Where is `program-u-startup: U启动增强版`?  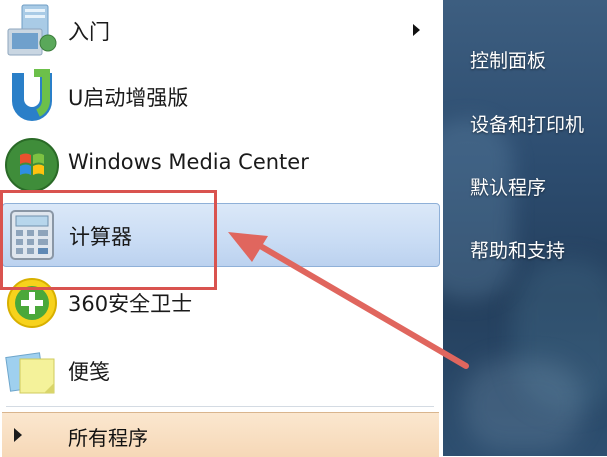
program-u-startup: U启动增强版 is located at coordinates (220, 97).